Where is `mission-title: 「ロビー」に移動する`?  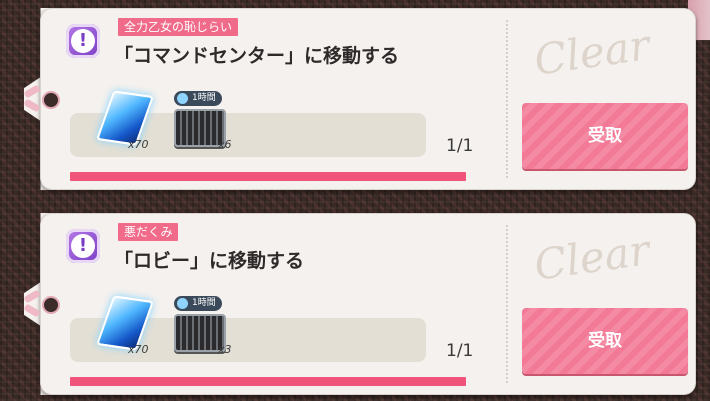 mission-title: 「ロビー」に移動する is located at coordinates (209, 261).